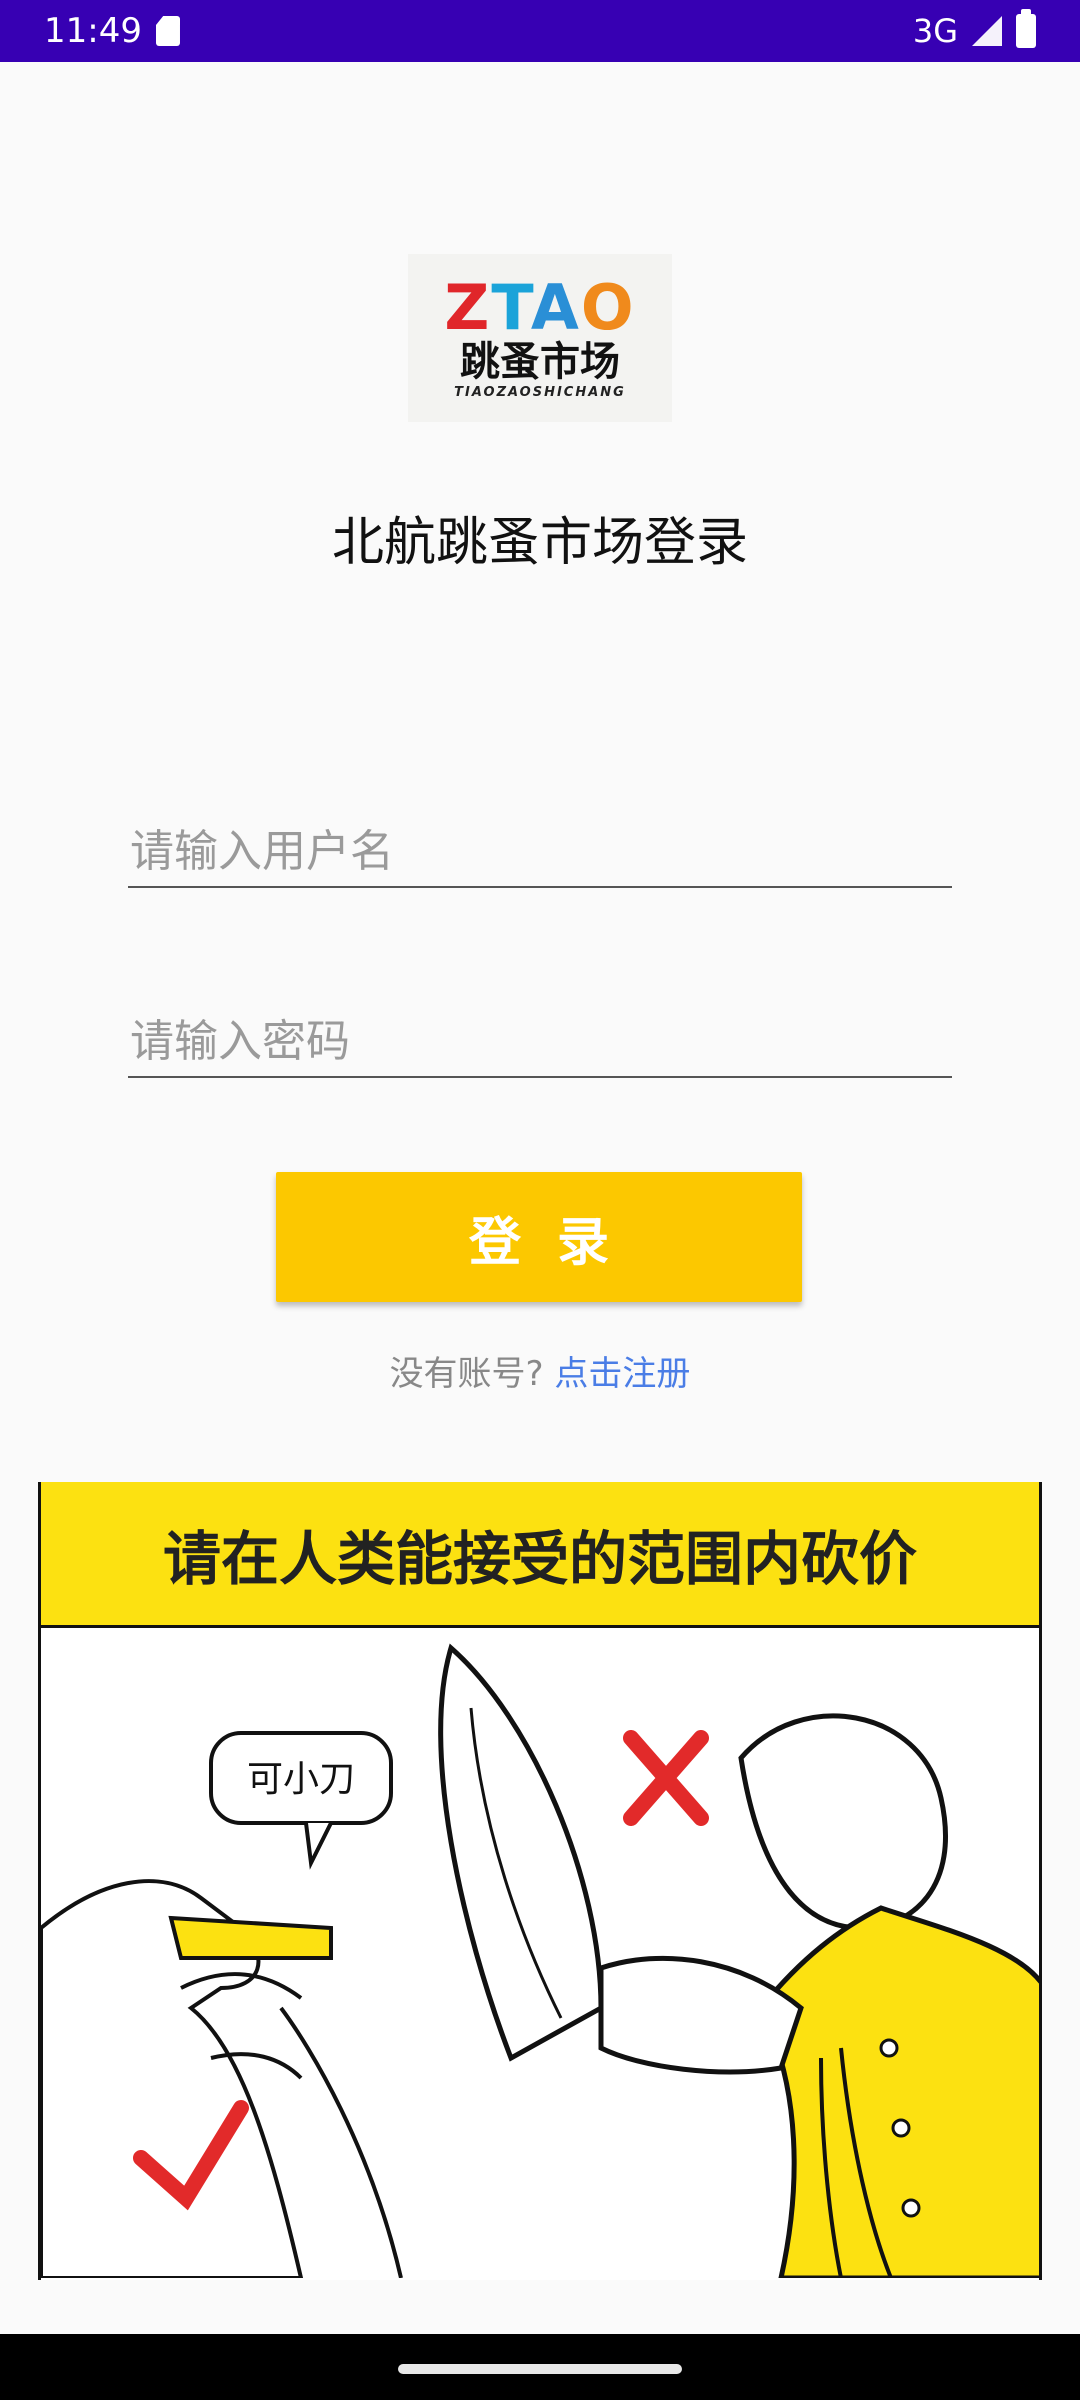  Describe the element at coordinates (301, 1779) in the screenshot. I see `bubble-text: 可小刀` at that location.